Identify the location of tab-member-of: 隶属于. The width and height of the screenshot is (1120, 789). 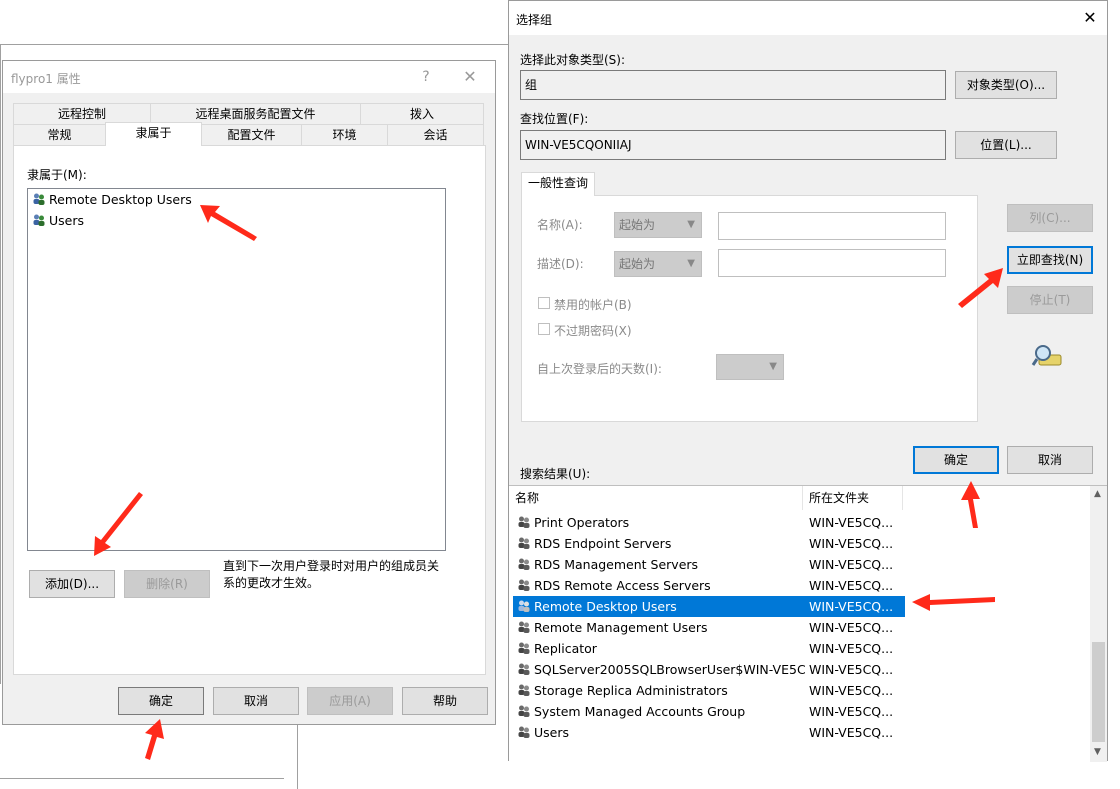
(153, 134).